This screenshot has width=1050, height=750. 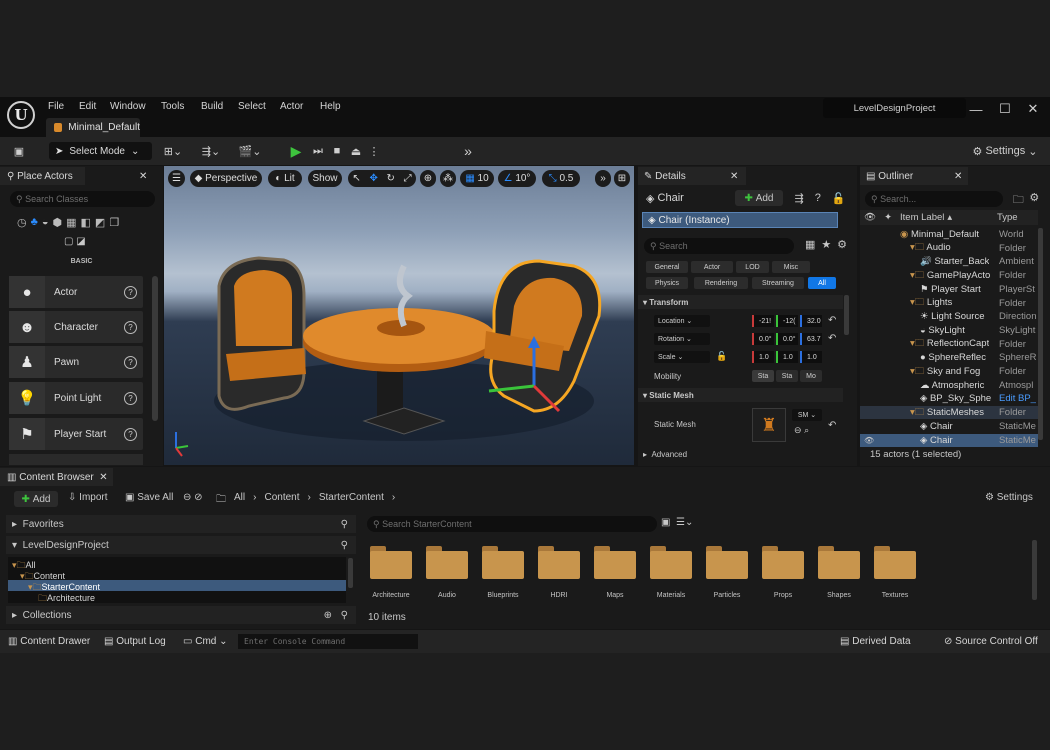 I want to click on breadcrumb-content: Content, so click(x=281, y=500).